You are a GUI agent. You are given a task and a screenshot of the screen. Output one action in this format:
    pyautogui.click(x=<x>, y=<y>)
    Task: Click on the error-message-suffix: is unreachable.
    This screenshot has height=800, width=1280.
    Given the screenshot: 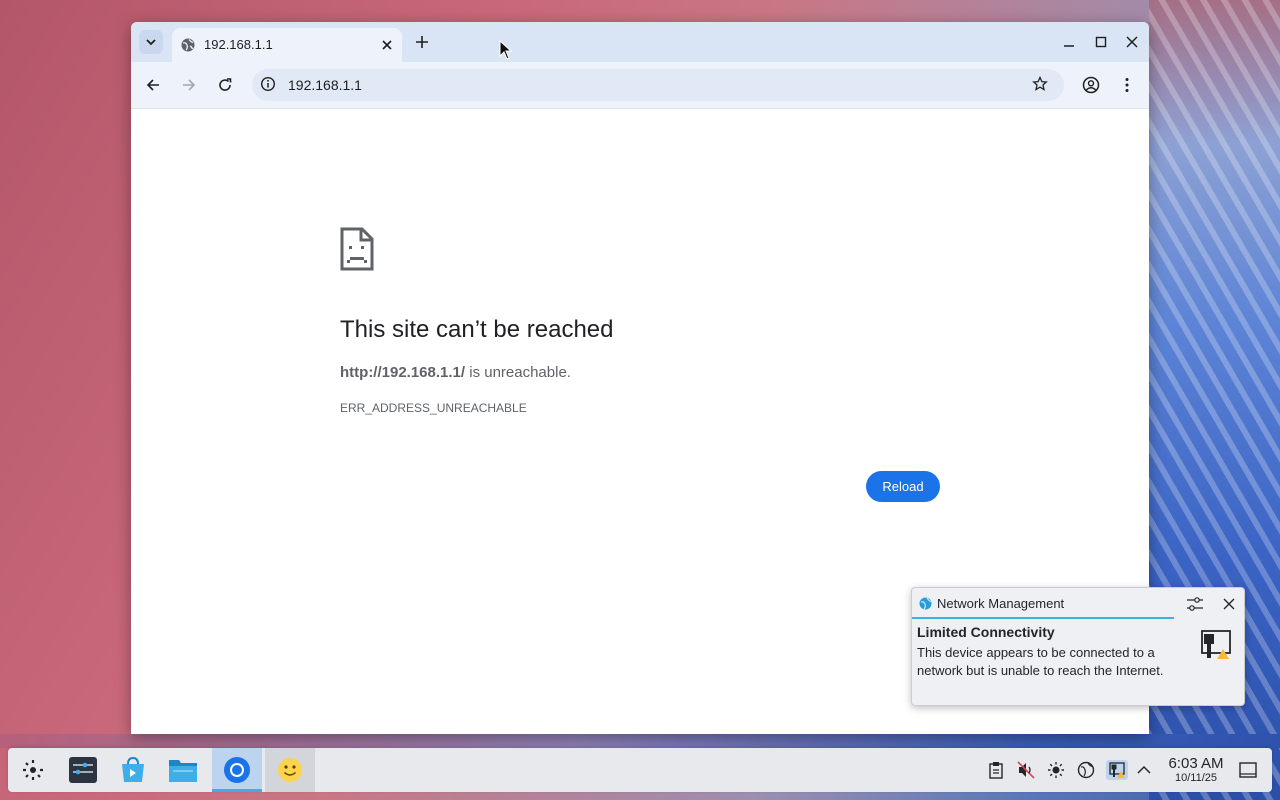 What is the action you would take?
    pyautogui.click(x=518, y=372)
    